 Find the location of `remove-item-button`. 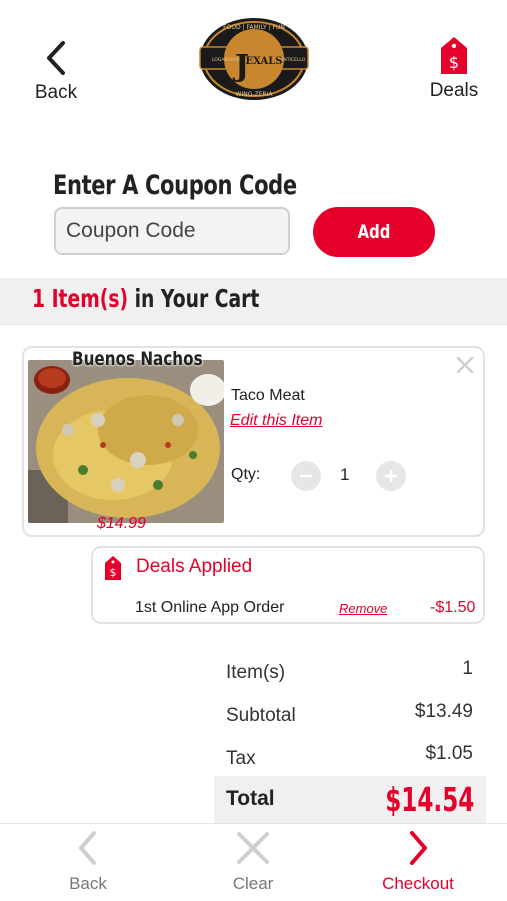

remove-item-button is located at coordinates (465, 365).